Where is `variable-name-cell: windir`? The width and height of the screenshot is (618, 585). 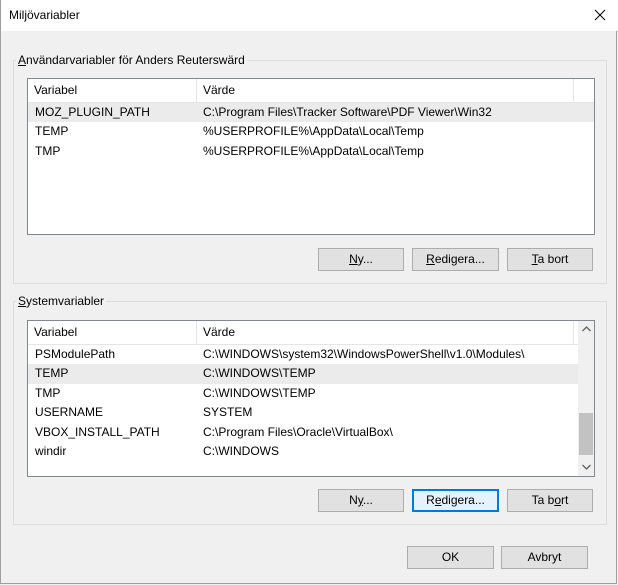
variable-name-cell: windir is located at coordinates (51, 450).